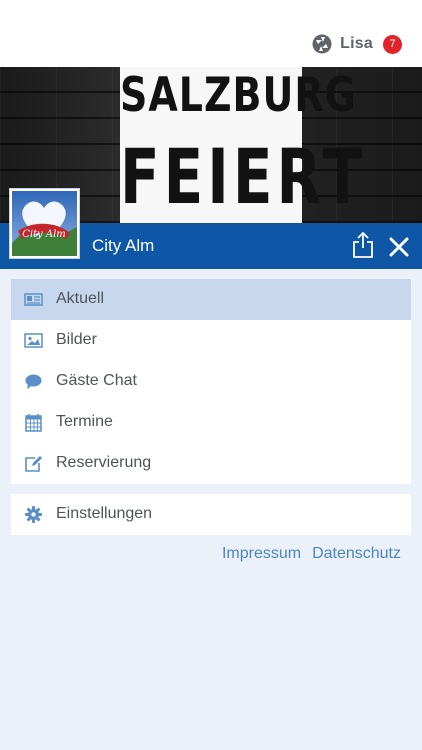 The image size is (422, 750). I want to click on menu-item-reservierung: Reservierung, so click(211, 463).